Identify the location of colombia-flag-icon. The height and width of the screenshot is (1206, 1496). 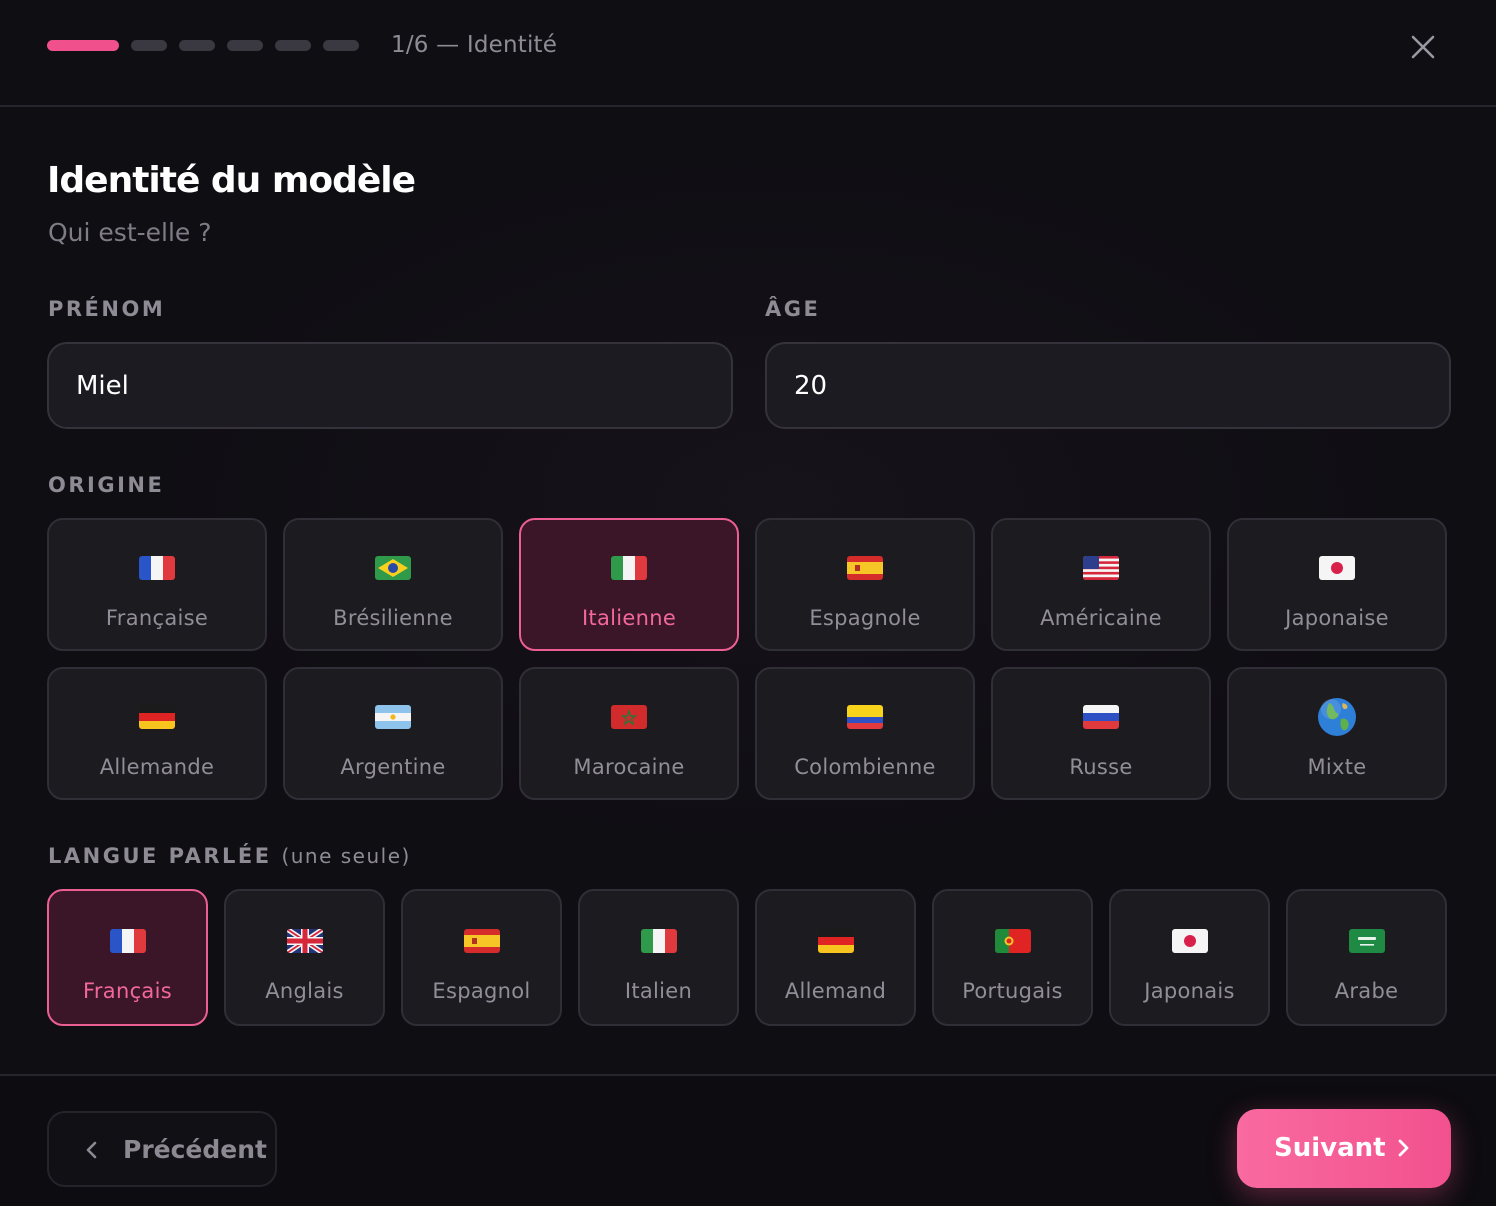
(865, 717).